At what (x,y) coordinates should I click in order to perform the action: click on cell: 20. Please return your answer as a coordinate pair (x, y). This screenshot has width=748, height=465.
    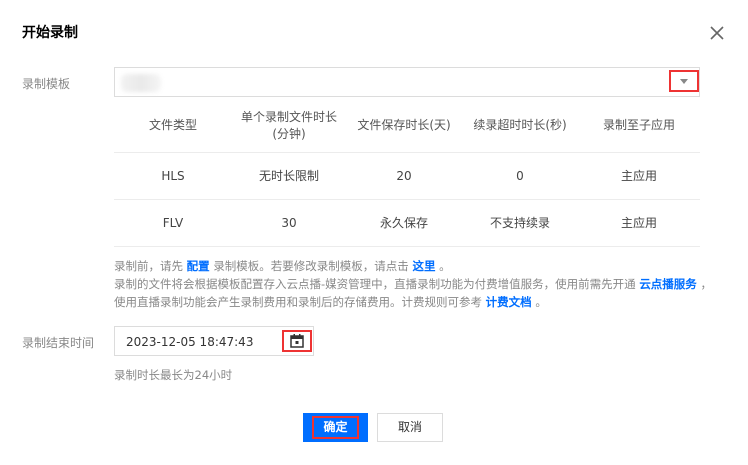
    Looking at the image, I should click on (404, 175).